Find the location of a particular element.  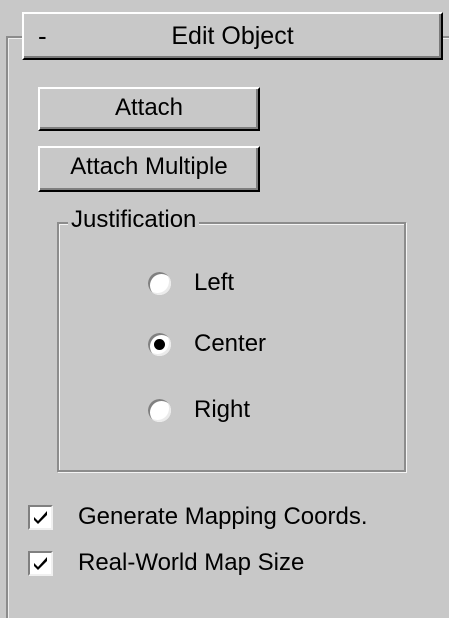

radio-button-selected-icon is located at coordinates (159, 344).